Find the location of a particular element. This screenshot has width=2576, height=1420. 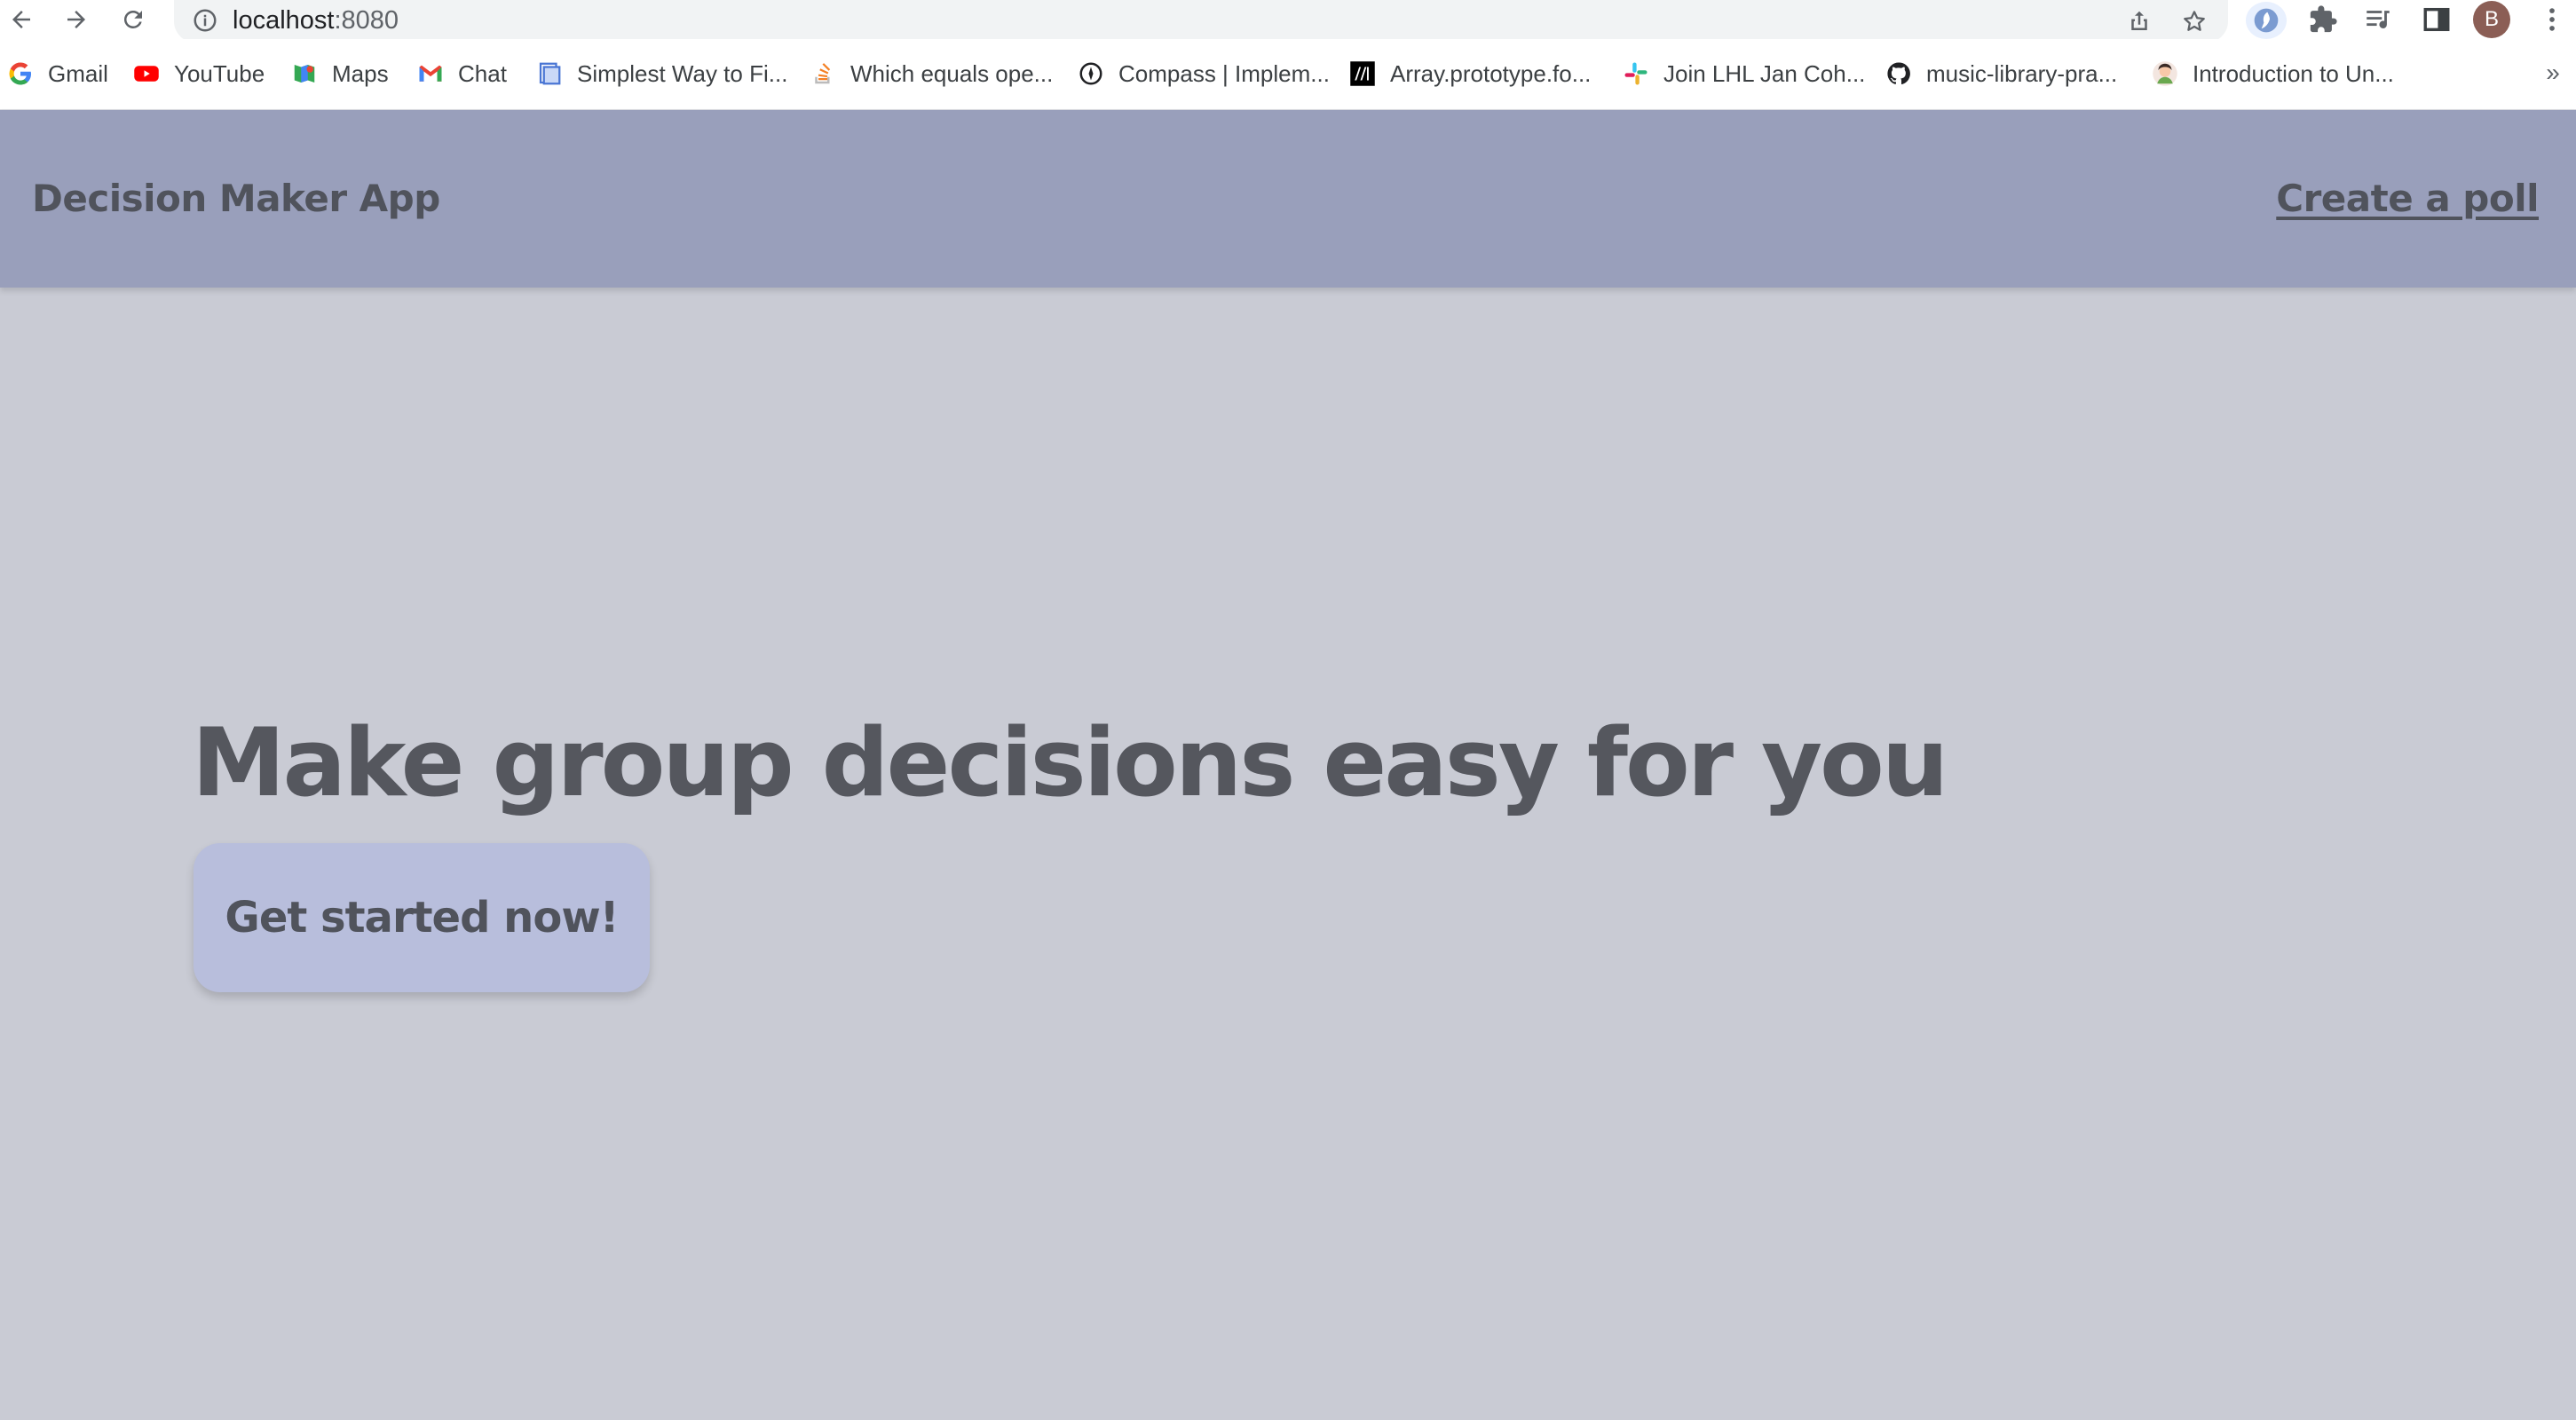

side-panel-icon is located at coordinates (2436, 19).